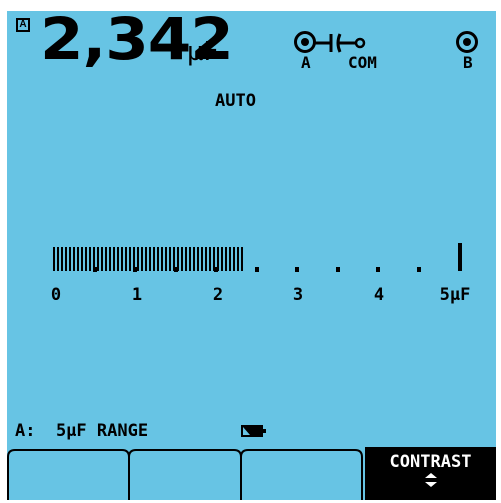 The height and width of the screenshot is (503, 501). Describe the element at coordinates (362, 62) in the screenshot. I see `com-label: COM` at that location.